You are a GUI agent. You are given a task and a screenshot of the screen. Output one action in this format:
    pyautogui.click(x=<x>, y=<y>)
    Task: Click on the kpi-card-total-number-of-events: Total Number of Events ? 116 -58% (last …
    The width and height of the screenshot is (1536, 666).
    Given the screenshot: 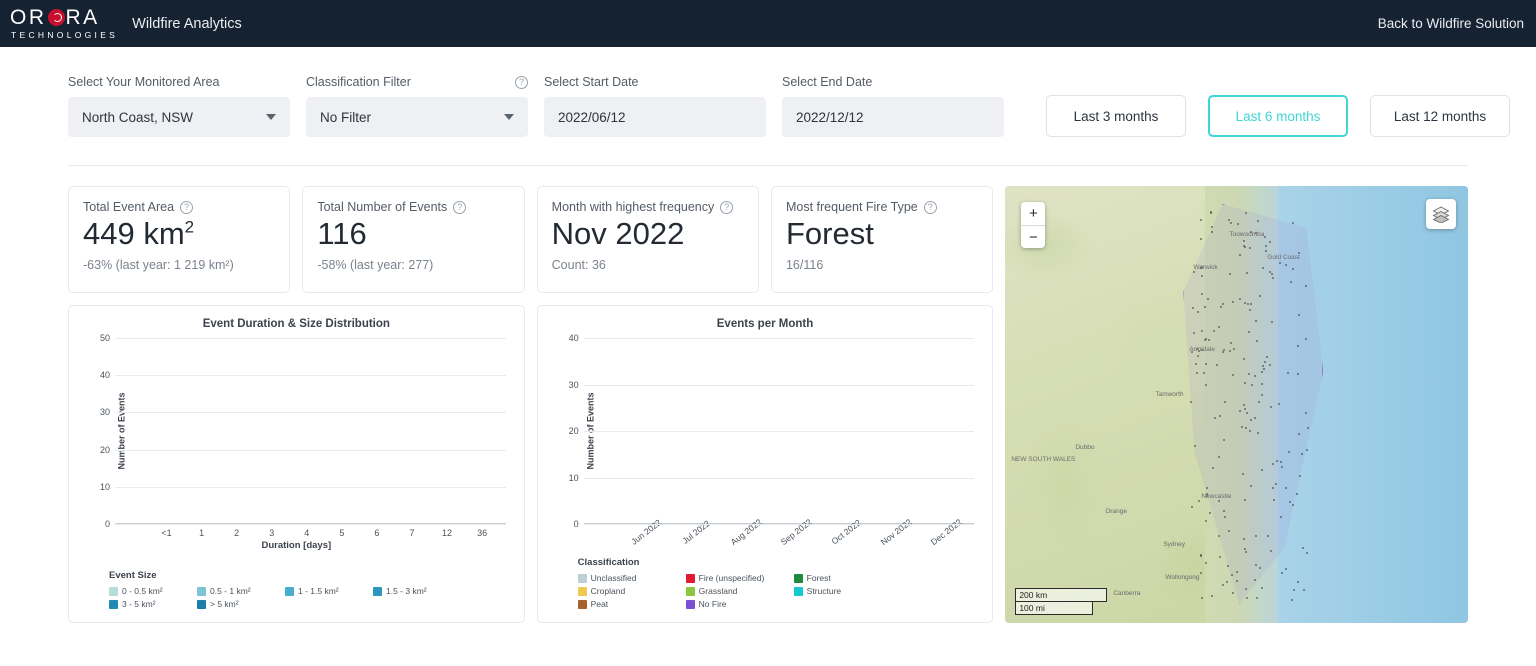 What is the action you would take?
    pyautogui.click(x=413, y=239)
    